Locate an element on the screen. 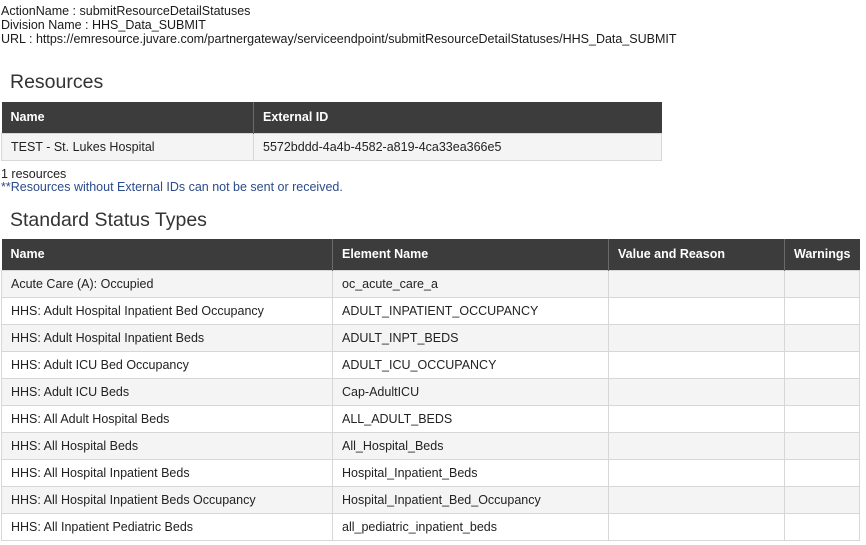 The image size is (866, 545). status-element-cell: ALL_ADULT_BEDS is located at coordinates (470, 418).